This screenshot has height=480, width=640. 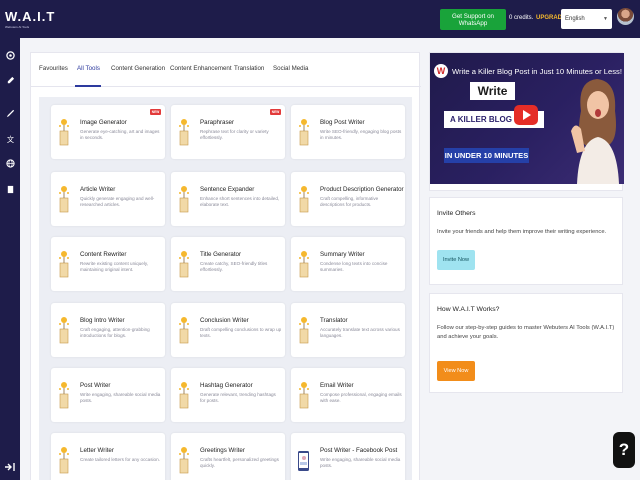 I want to click on tab-social-media: Social Media, so click(x=290, y=68).